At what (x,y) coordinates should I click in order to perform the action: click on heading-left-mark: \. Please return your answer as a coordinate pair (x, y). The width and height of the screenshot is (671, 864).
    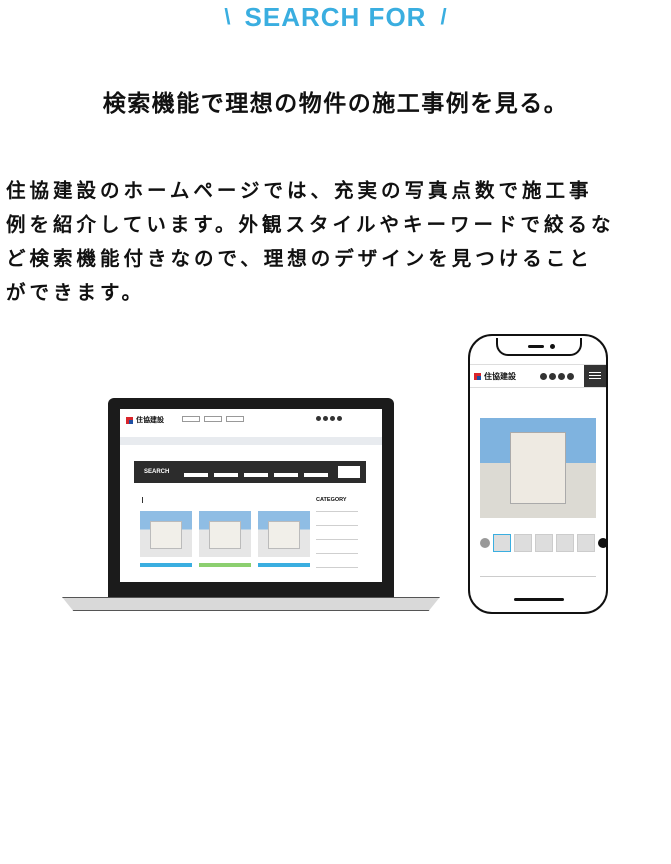
    Looking at the image, I should click on (227, 16).